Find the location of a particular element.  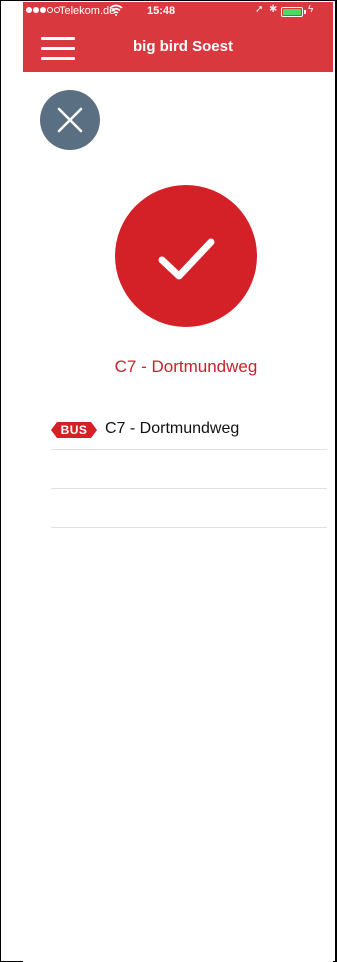

close-button is located at coordinates (70, 120).